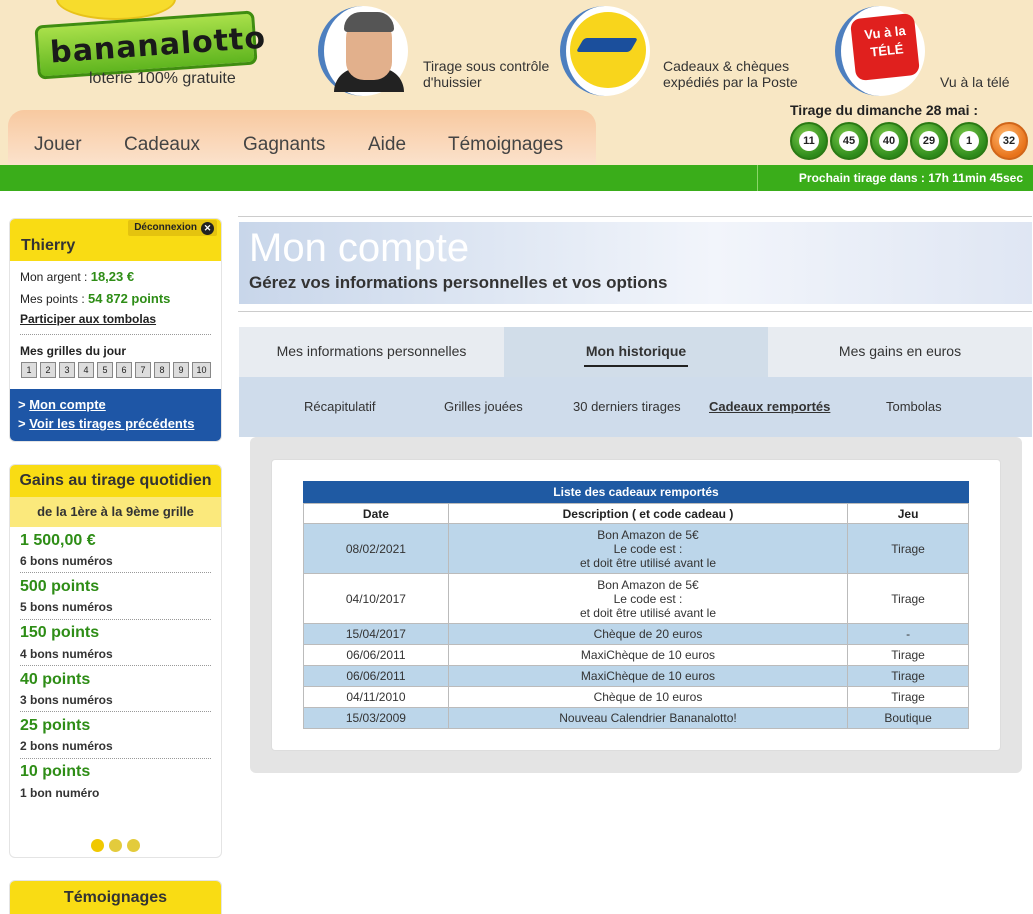 The height and width of the screenshot is (914, 1033). I want to click on feature-huissier-line: d'huissier, so click(452, 82).